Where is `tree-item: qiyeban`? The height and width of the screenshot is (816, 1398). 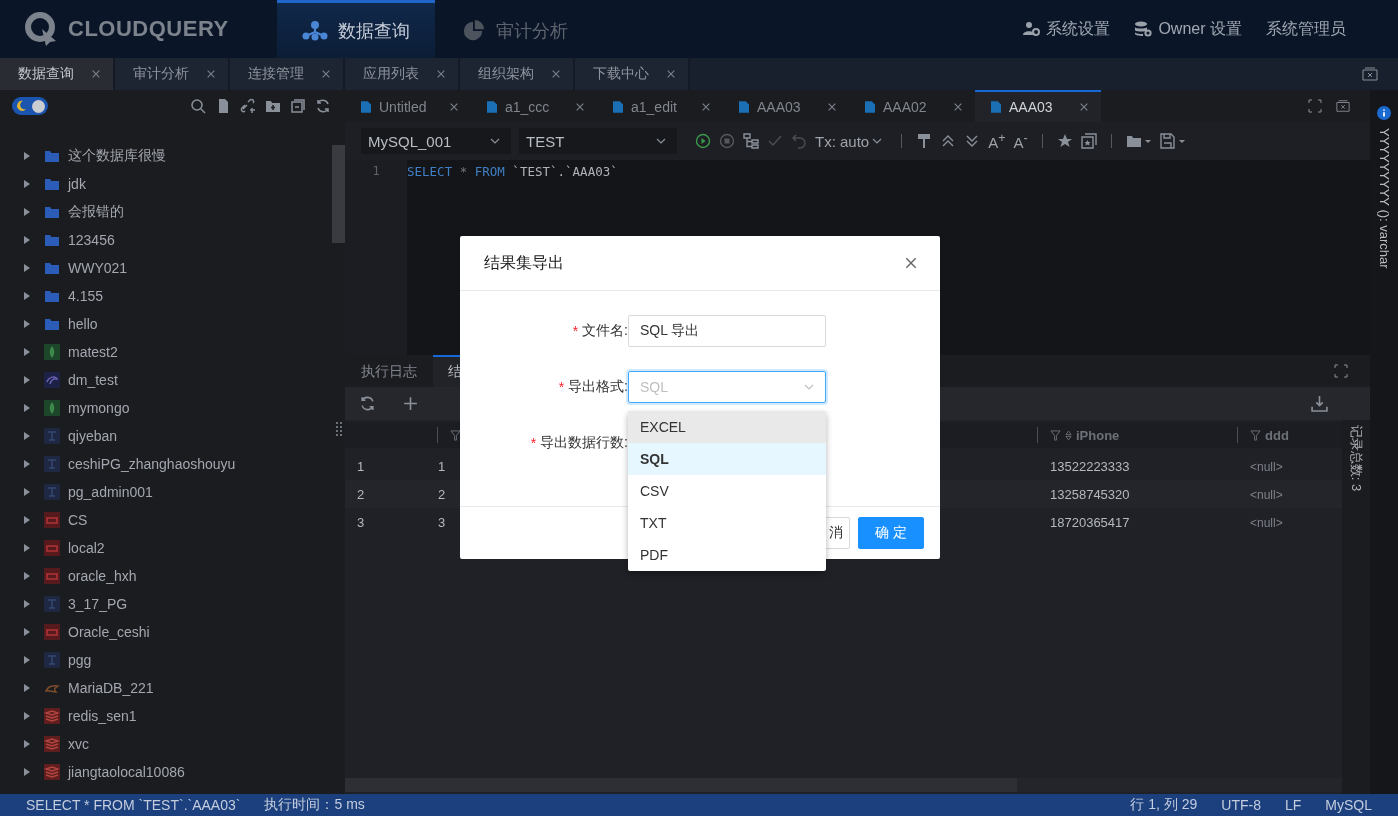 tree-item: qiyeban is located at coordinates (93, 436).